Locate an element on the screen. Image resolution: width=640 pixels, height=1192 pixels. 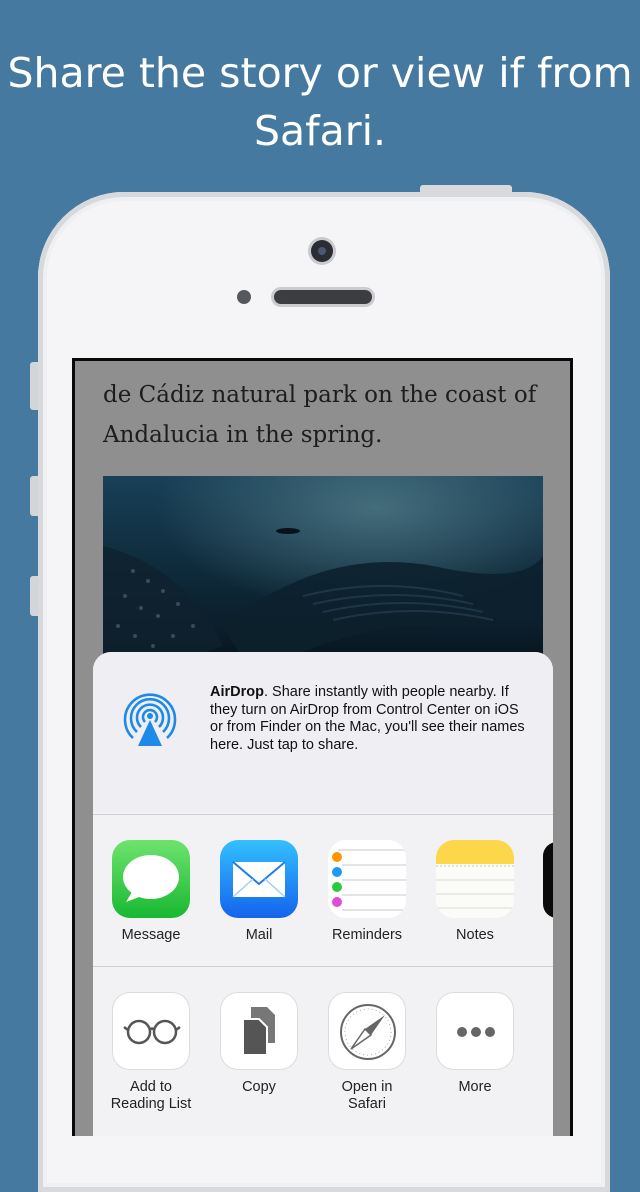
action-copy: Copy is located at coordinates (259, 1044).